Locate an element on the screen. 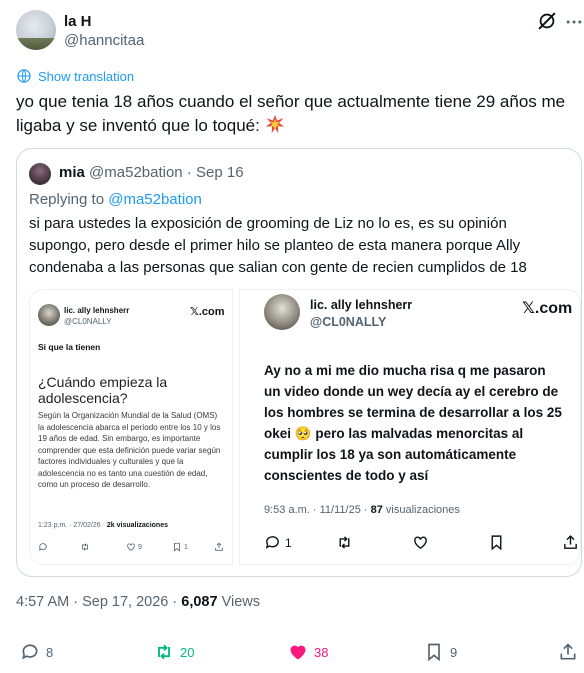 The image size is (584, 673). media-right-actions: 1 is located at coordinates (420, 543).